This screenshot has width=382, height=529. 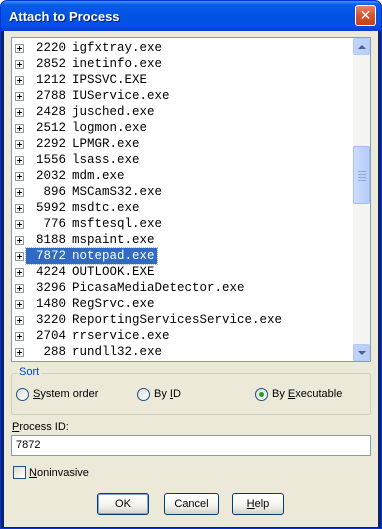 What do you see at coordinates (182, 240) in the screenshot?
I see `process-list-item: 8188 mspaint.exe` at bounding box center [182, 240].